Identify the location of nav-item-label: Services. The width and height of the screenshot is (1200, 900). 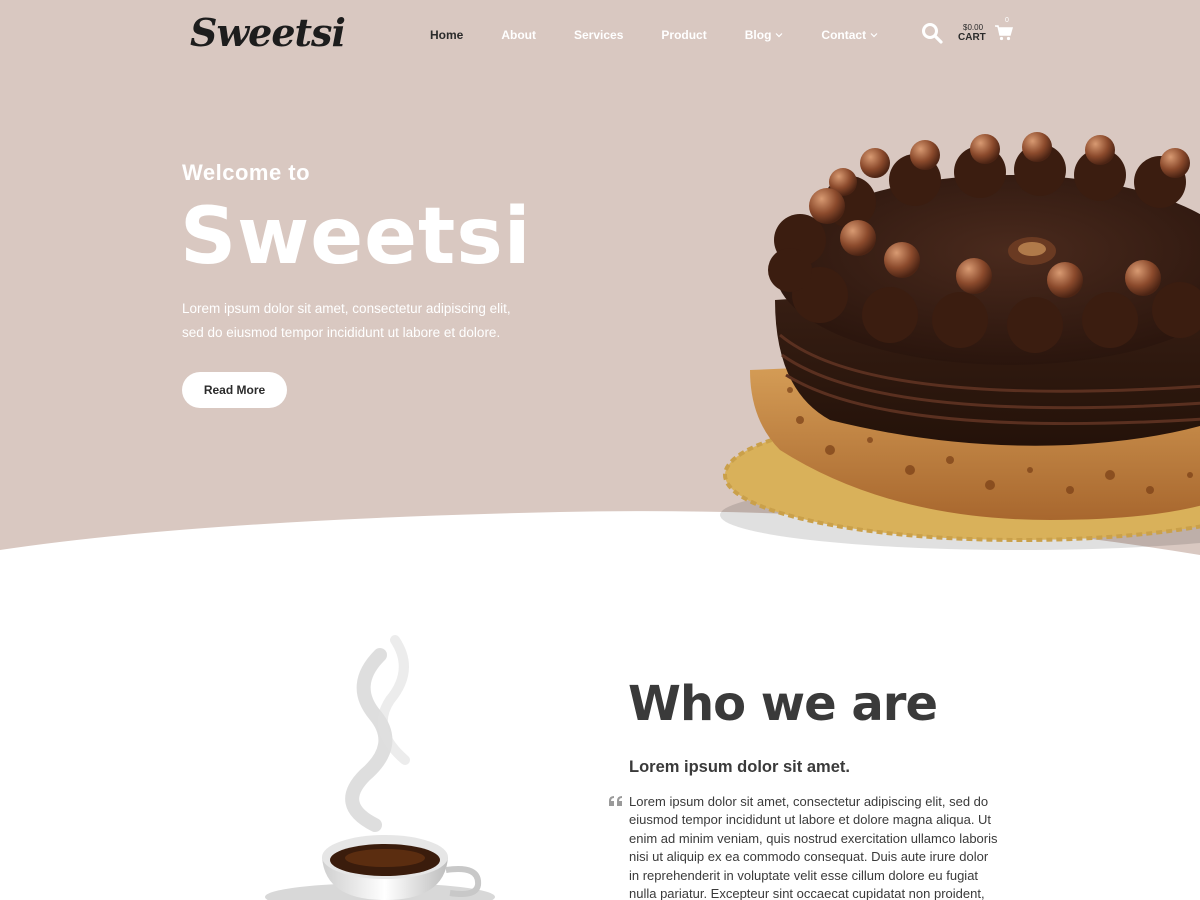
(599, 35).